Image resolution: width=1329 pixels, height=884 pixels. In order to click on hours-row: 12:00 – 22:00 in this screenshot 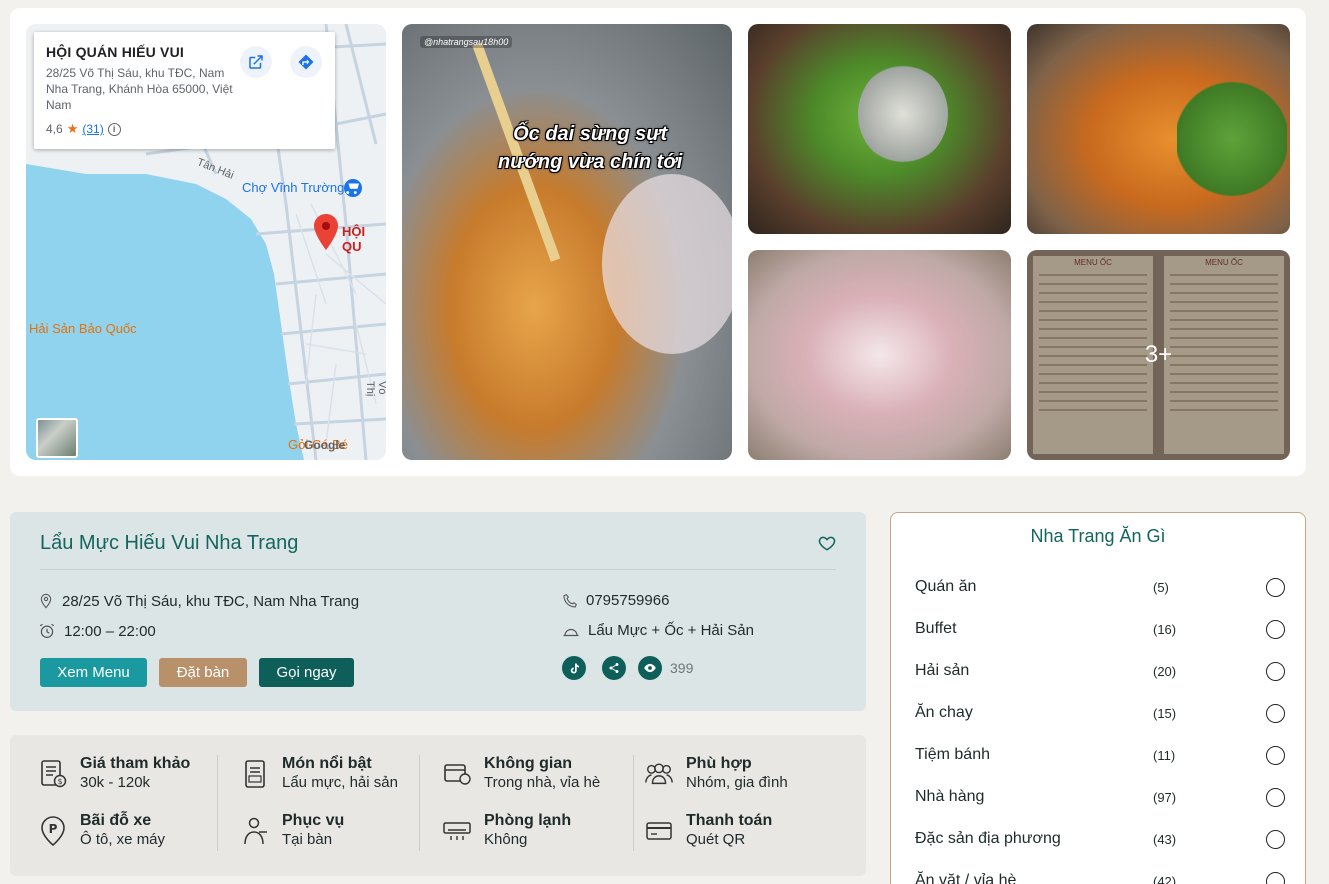, I will do `click(97, 631)`.